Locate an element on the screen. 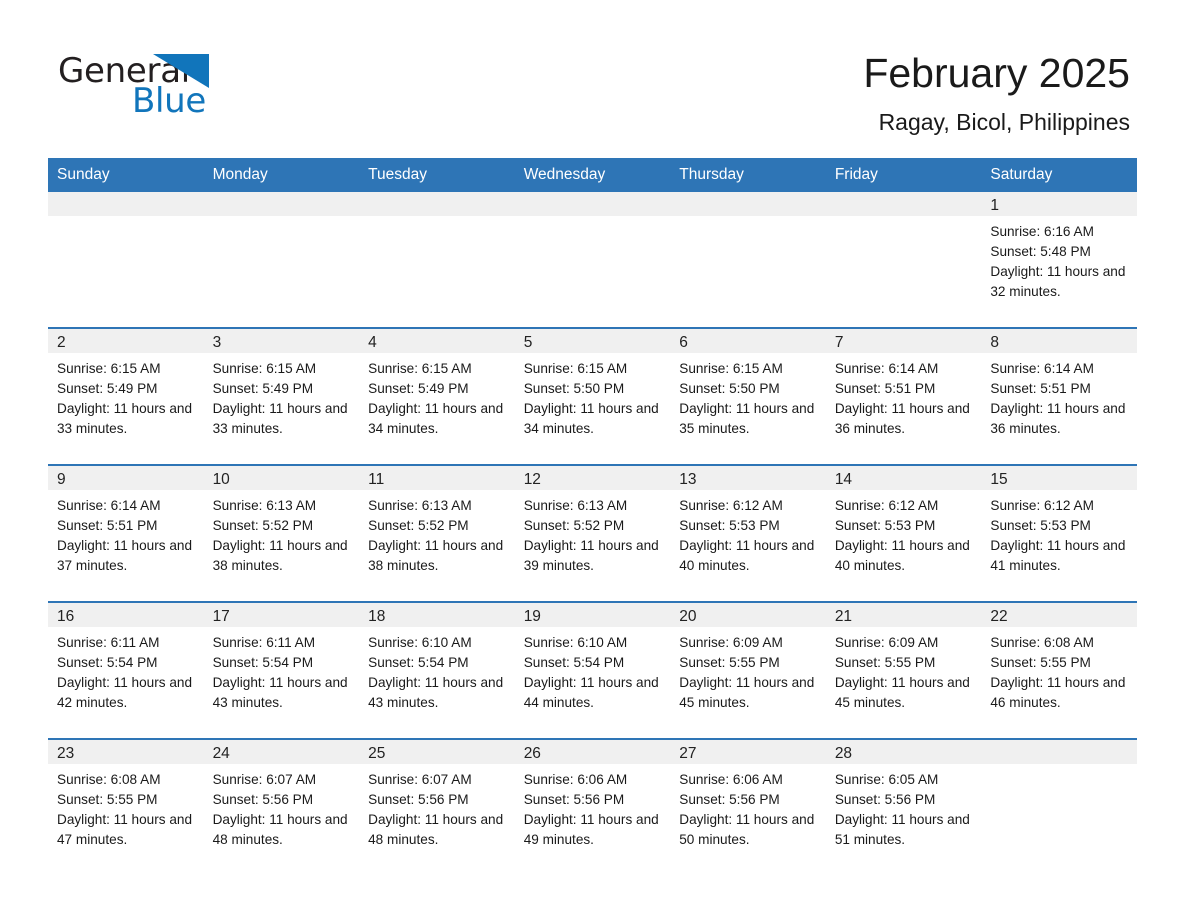 The height and width of the screenshot is (918, 1188). general-blue-logo: General Blue is located at coordinates (188, 88).